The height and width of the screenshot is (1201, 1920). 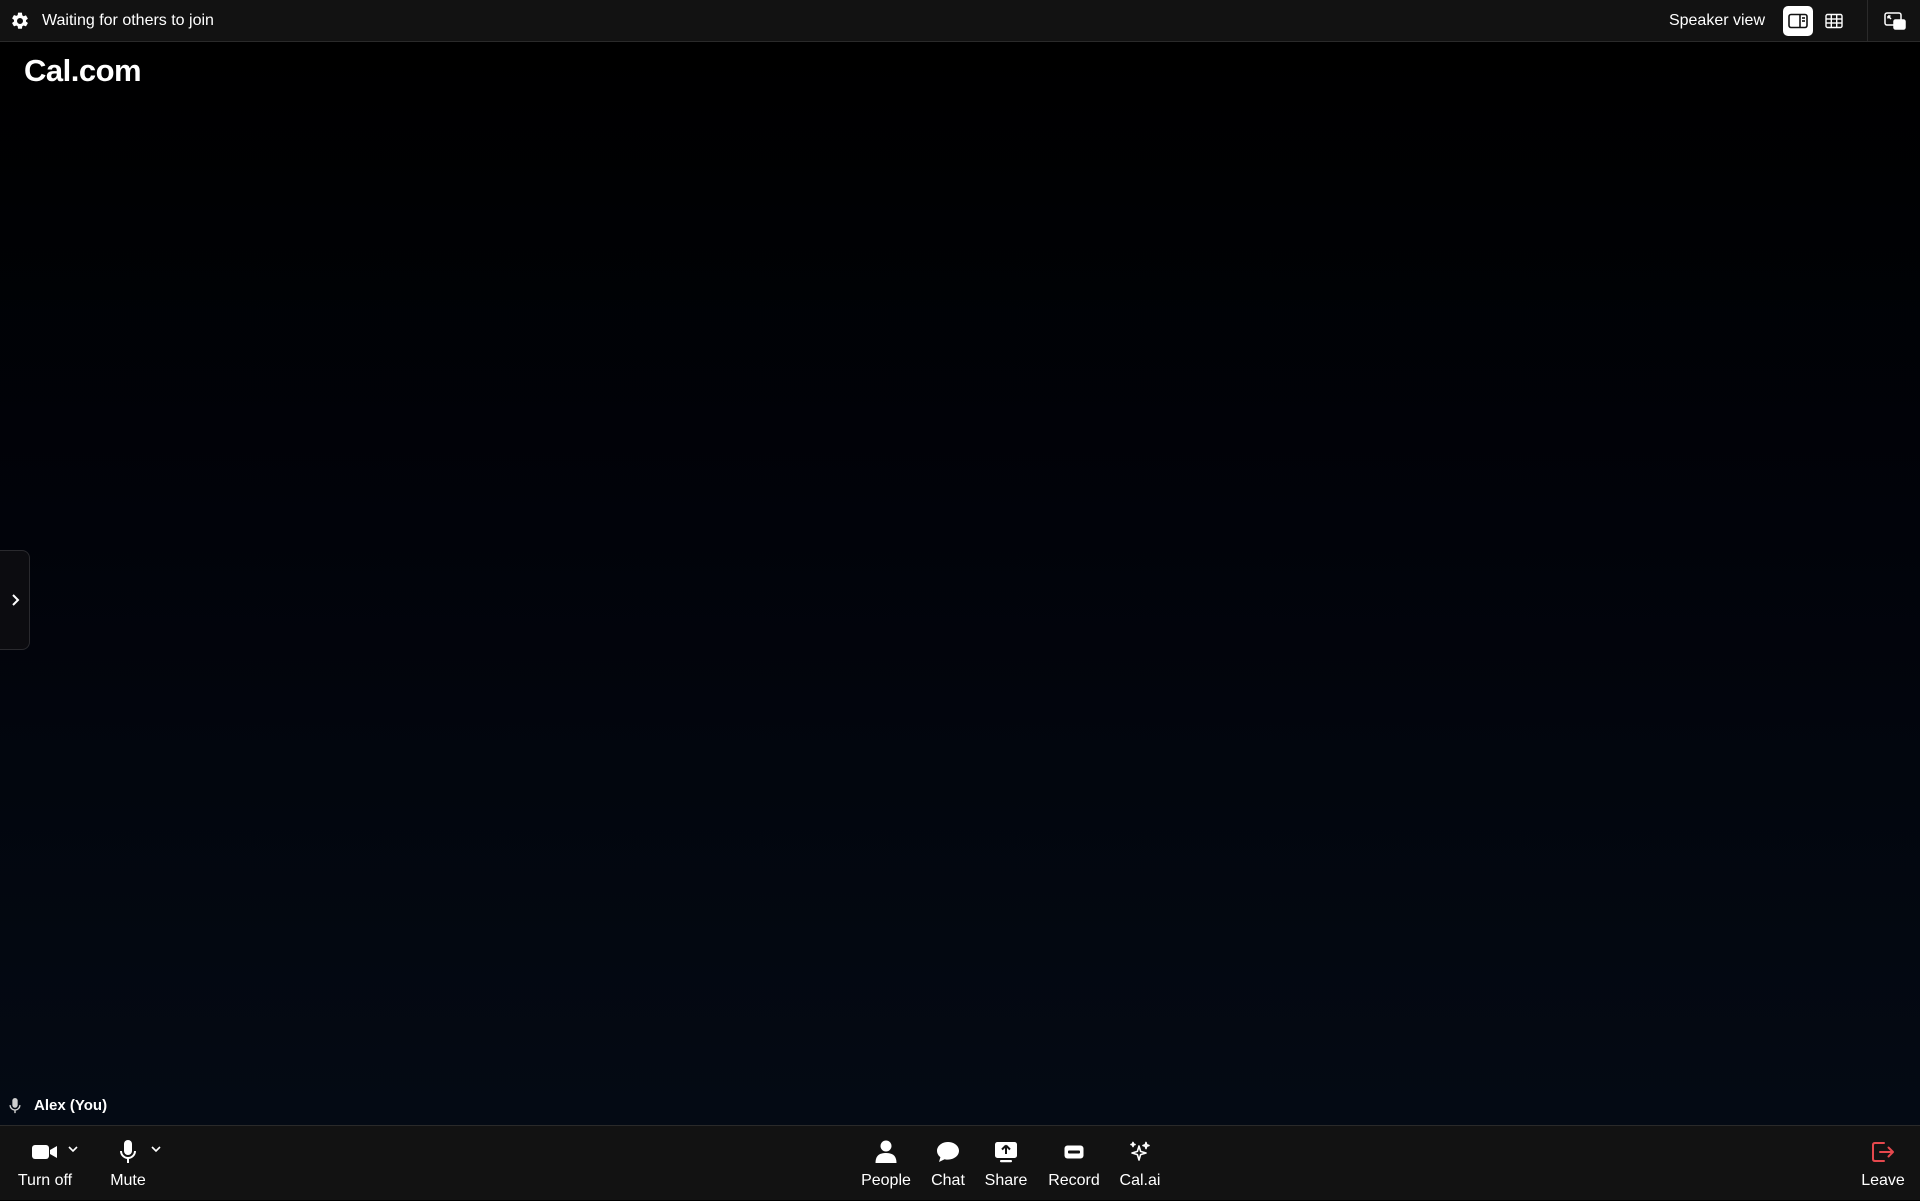 I want to click on grid-view-icon, so click(x=1834, y=21).